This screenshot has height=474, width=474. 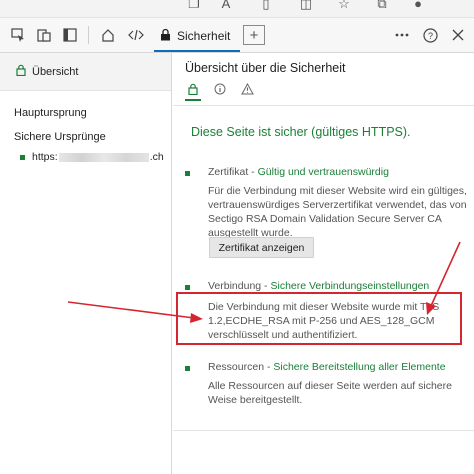 I want to click on certificate-status: Gültig und vertrauenswürdig, so click(x=323, y=172).